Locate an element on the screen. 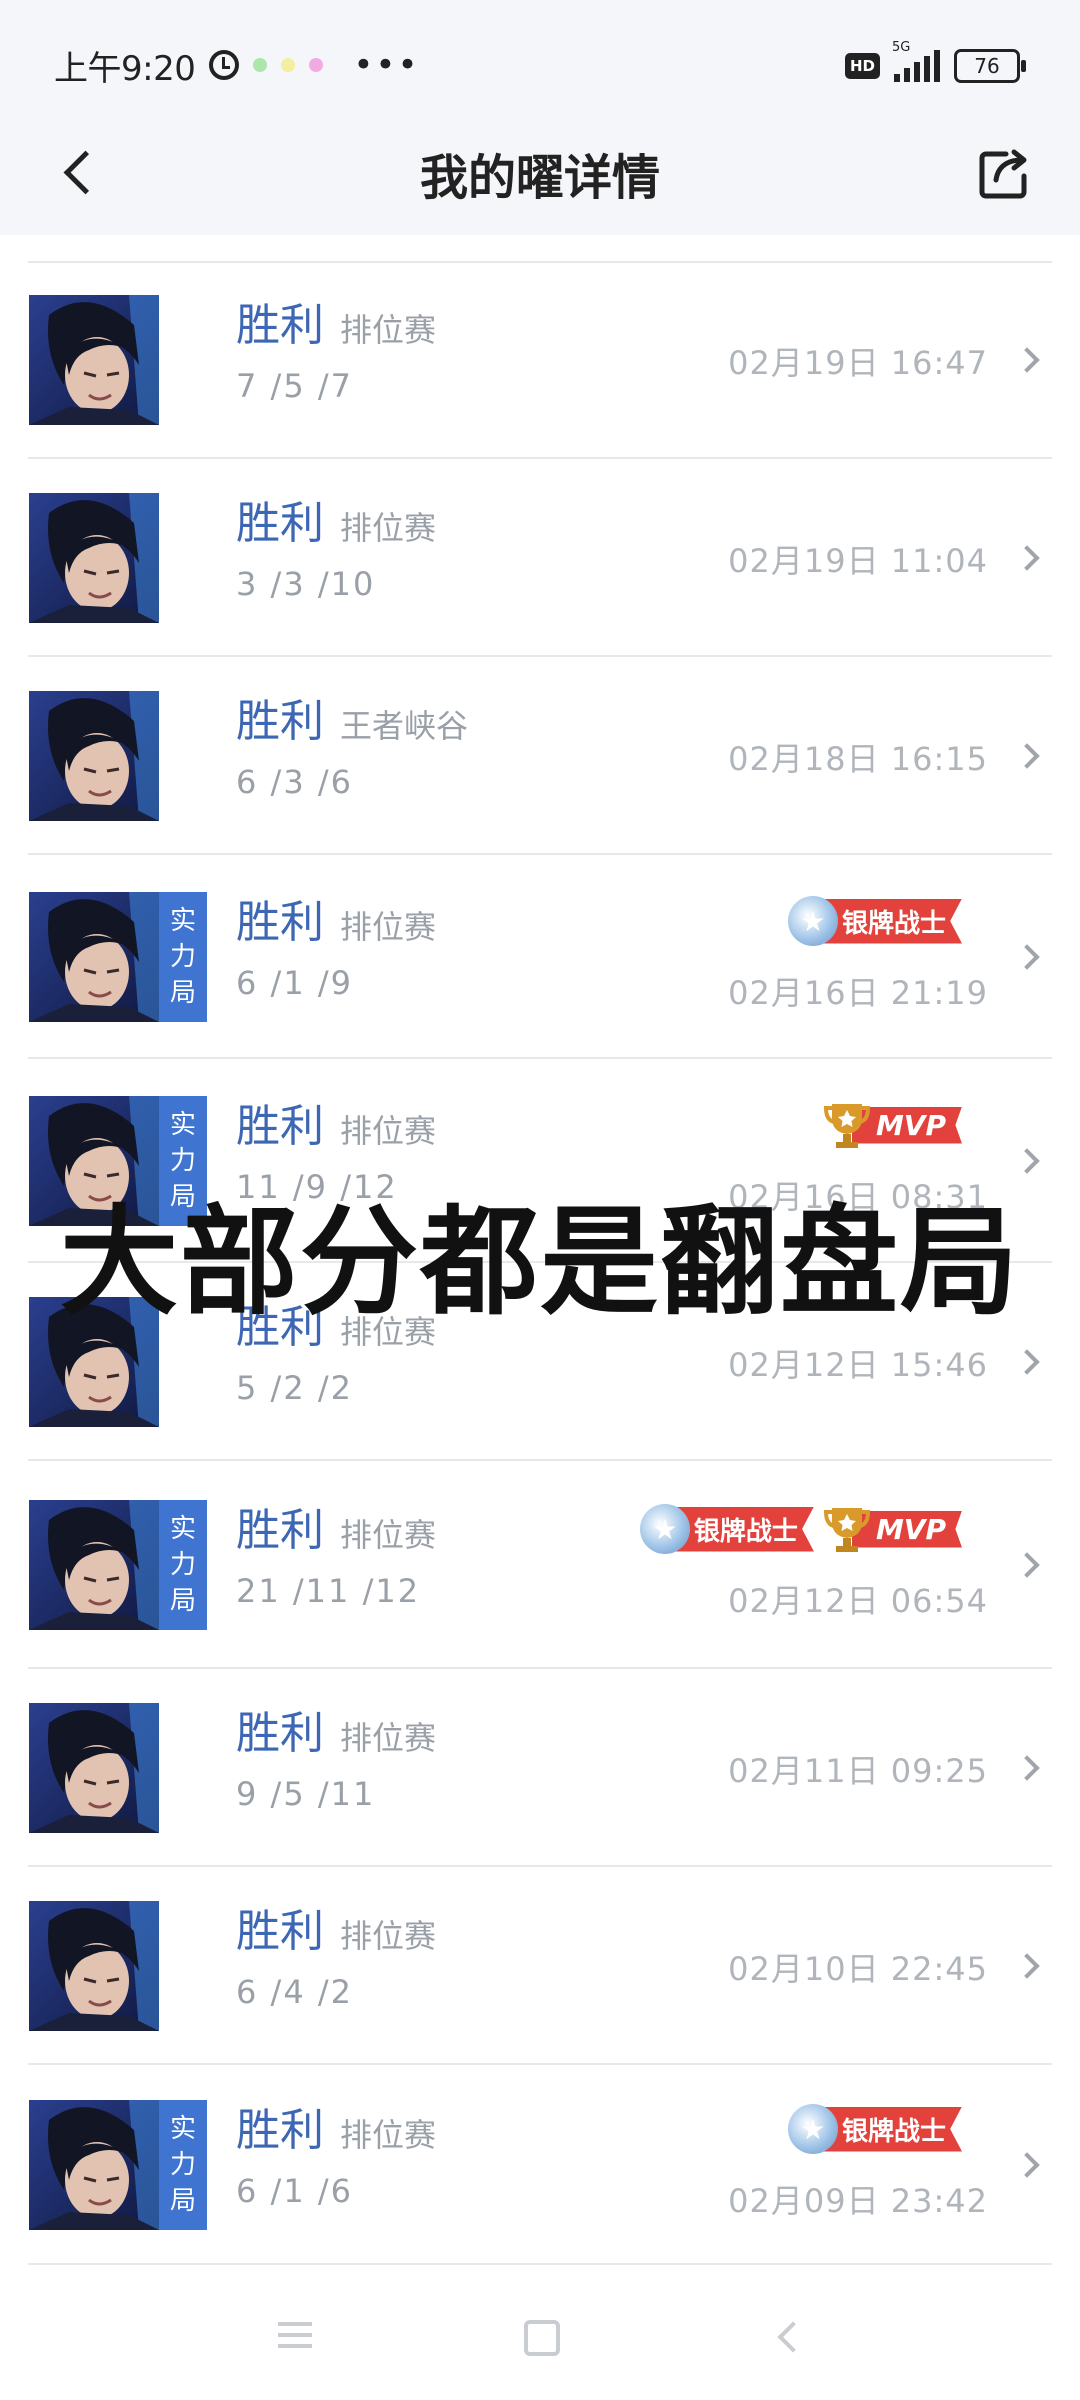 This screenshot has width=1080, height=2400. match-time: 02月19日 11:04 is located at coordinates (858, 561).